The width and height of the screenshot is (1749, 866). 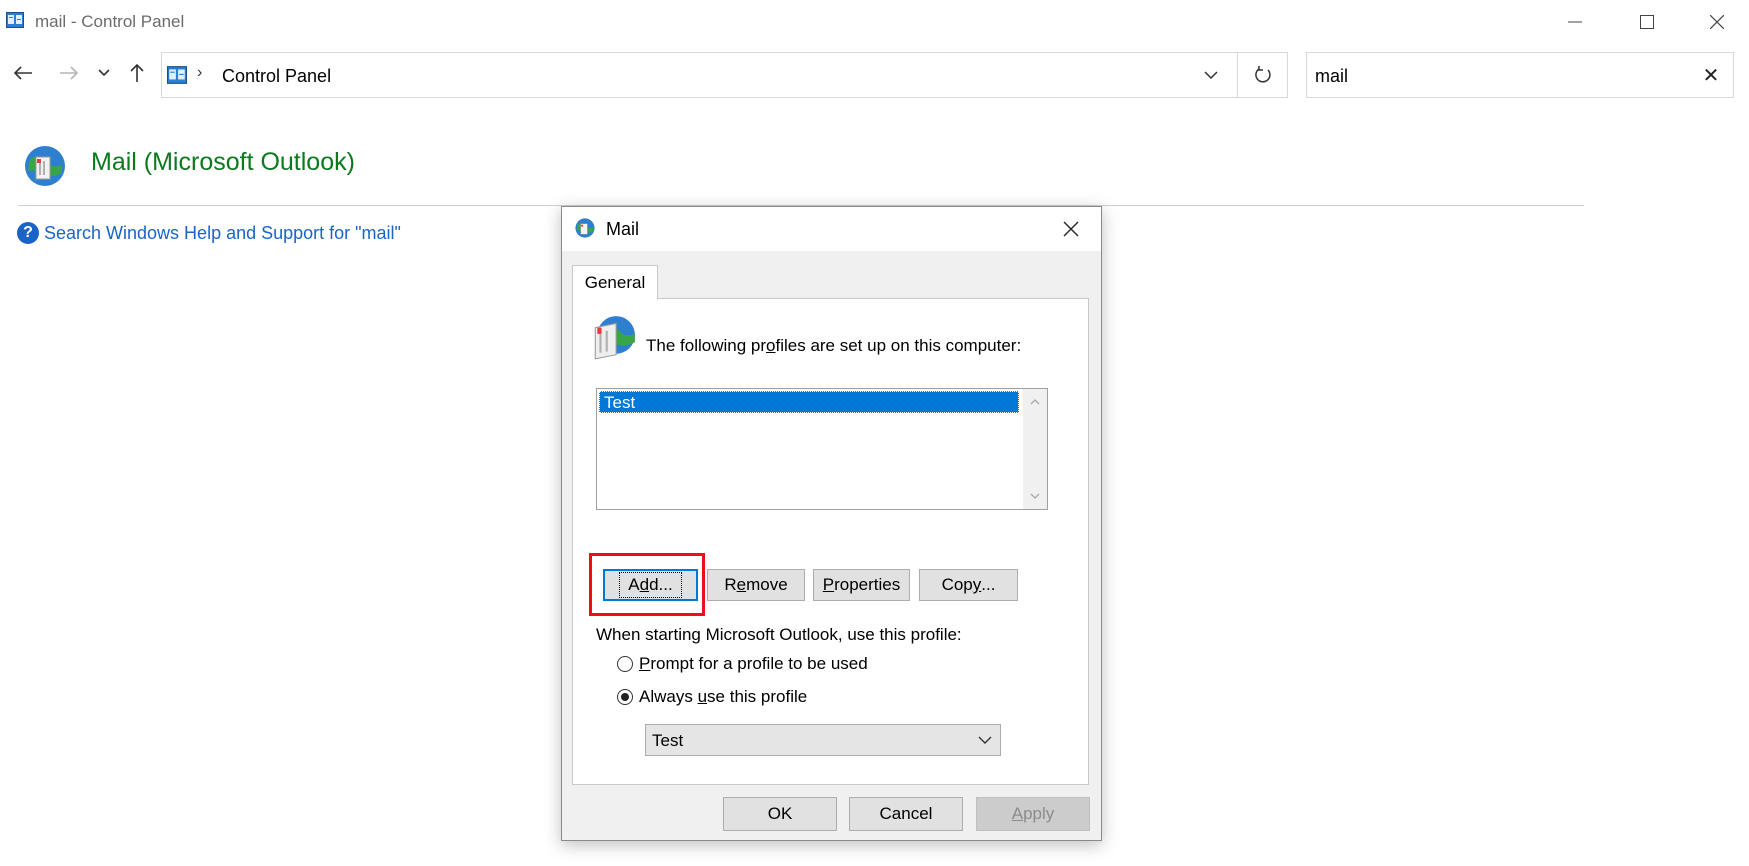 What do you see at coordinates (823, 740) in the screenshot?
I see `default-profile-select: Test` at bounding box center [823, 740].